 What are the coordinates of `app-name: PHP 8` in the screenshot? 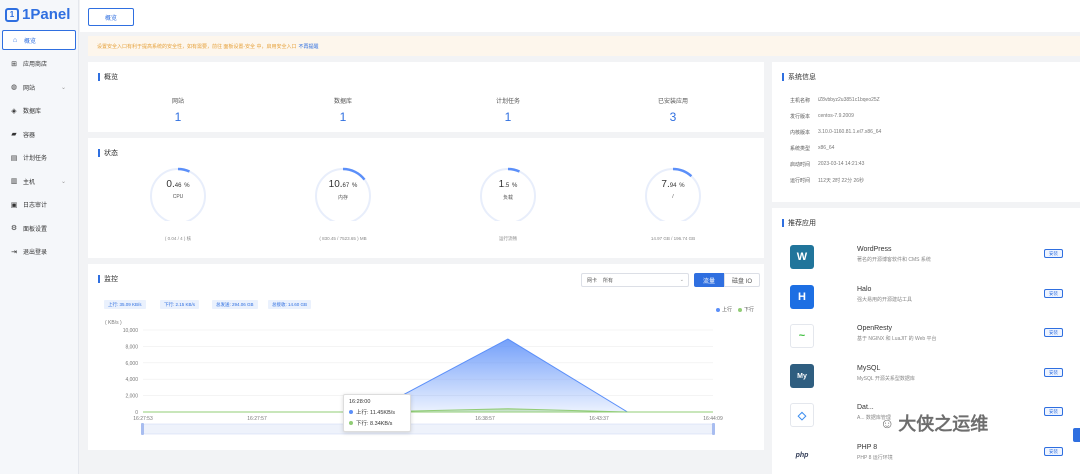 It's located at (867, 447).